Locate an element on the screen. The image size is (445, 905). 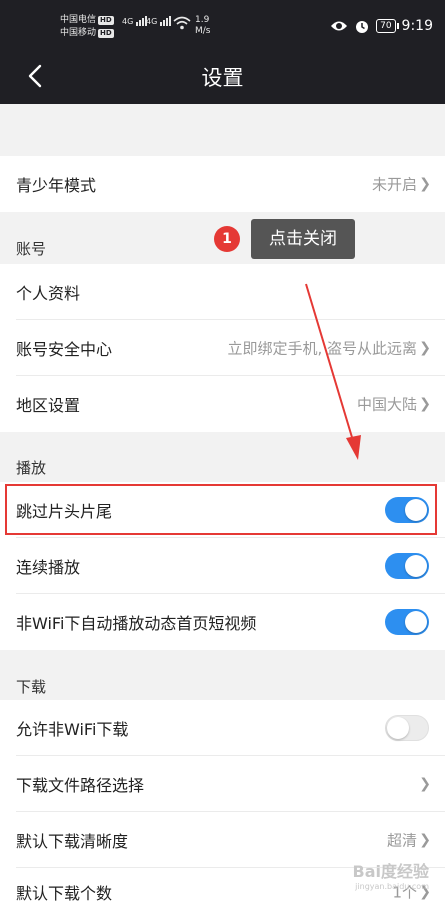
download-item-label: 默认下载清晰度 is located at coordinates (72, 841).